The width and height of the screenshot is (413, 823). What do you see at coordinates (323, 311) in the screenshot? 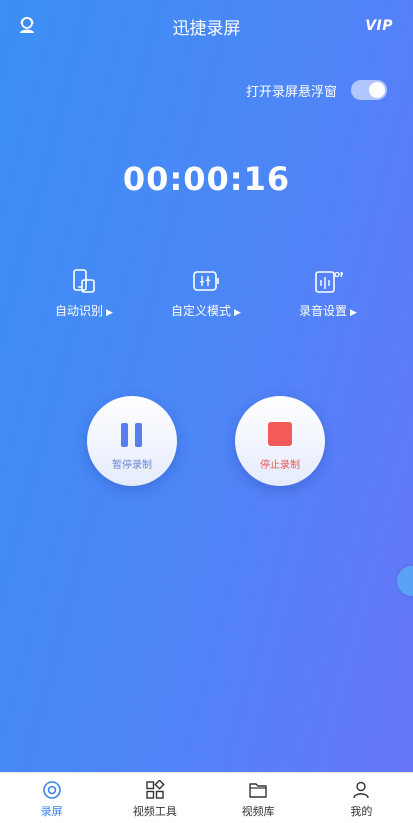
I see `audio-settings-label: 录音设置` at bounding box center [323, 311].